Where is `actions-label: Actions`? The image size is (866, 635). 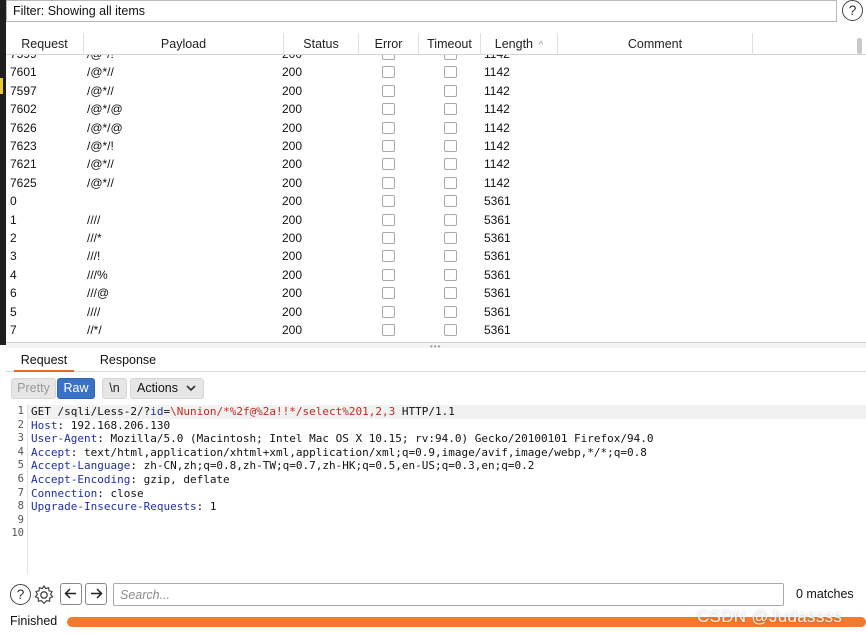 actions-label: Actions is located at coordinates (157, 388).